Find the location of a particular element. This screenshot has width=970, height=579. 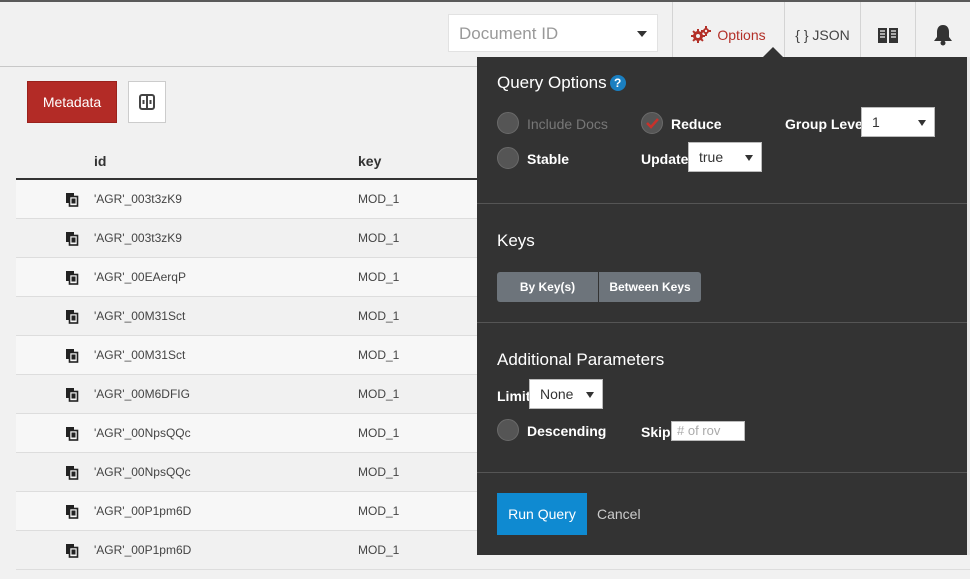

stable-checkbox is located at coordinates (508, 158).